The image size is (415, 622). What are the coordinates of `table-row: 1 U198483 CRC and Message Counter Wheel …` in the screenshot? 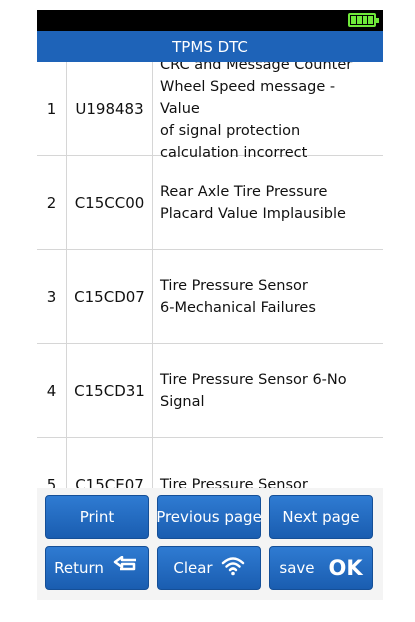 It's located at (210, 111).